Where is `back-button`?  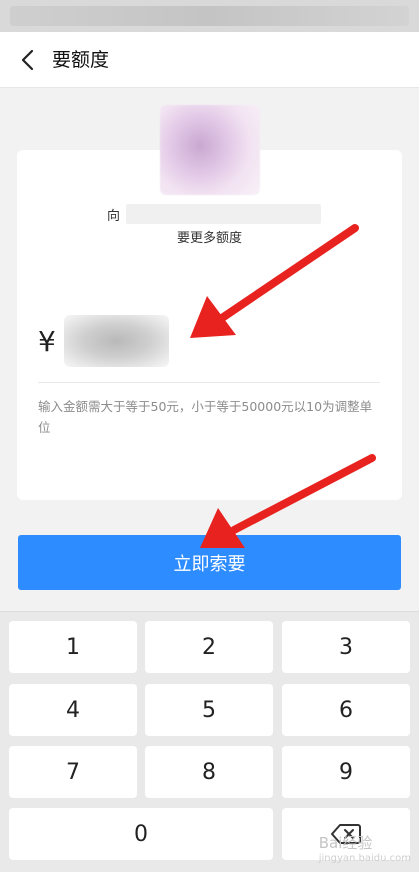 back-button is located at coordinates (27, 60).